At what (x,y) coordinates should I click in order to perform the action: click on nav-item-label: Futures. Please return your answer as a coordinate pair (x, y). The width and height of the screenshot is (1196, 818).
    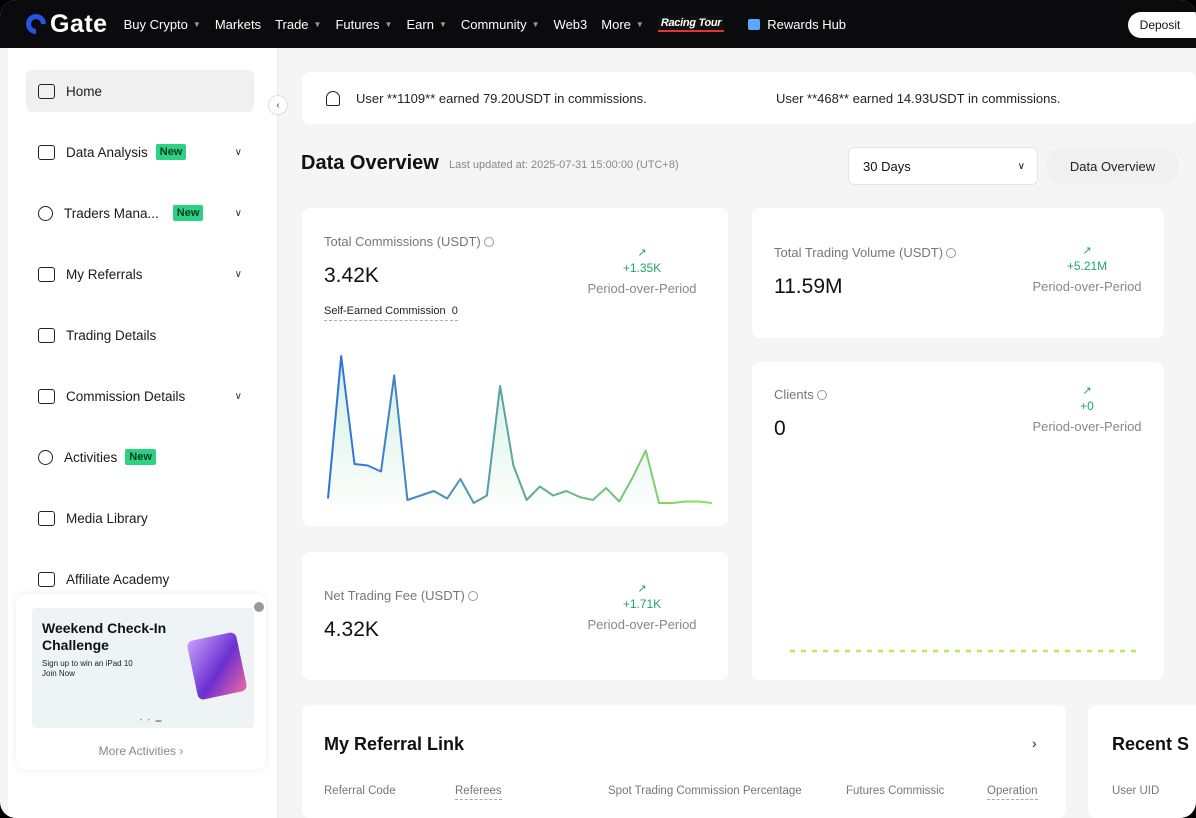
    Looking at the image, I should click on (357, 24).